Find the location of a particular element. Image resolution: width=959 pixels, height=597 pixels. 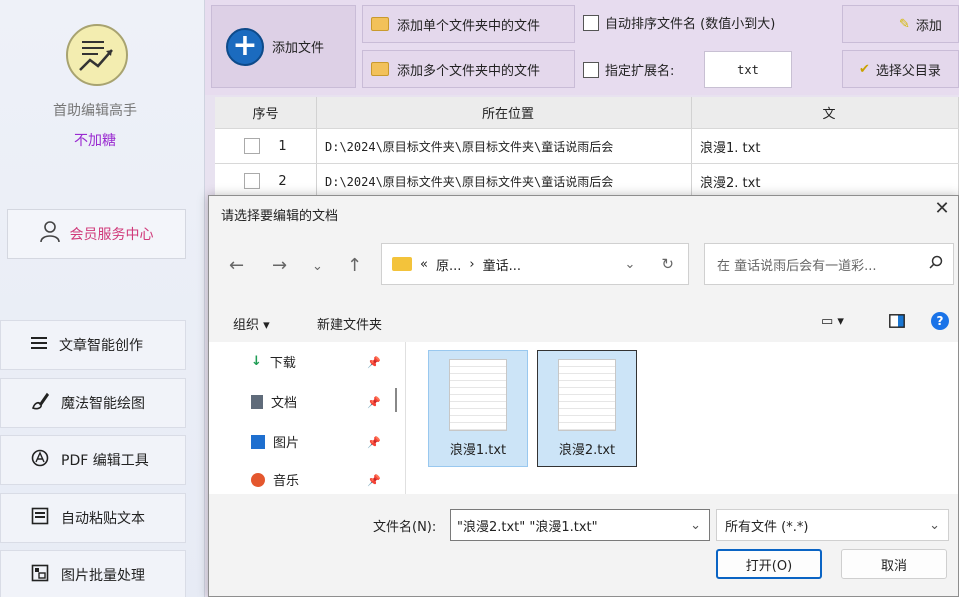

add-more-label: 添加 is located at coordinates (928, 26).